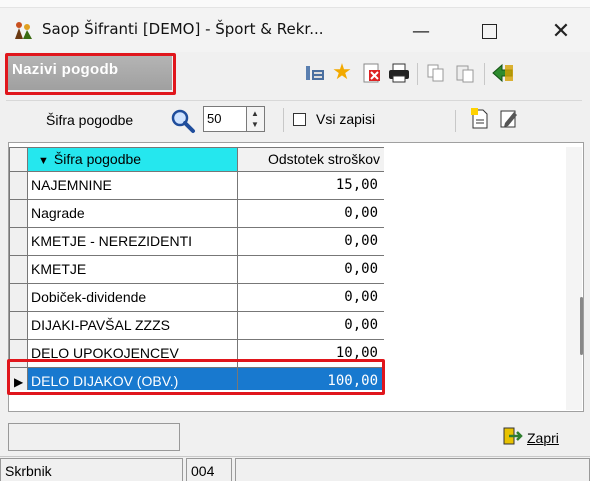 This screenshot has height=481, width=590. What do you see at coordinates (574, 278) in the screenshot?
I see `vertical-scrollbar` at bounding box center [574, 278].